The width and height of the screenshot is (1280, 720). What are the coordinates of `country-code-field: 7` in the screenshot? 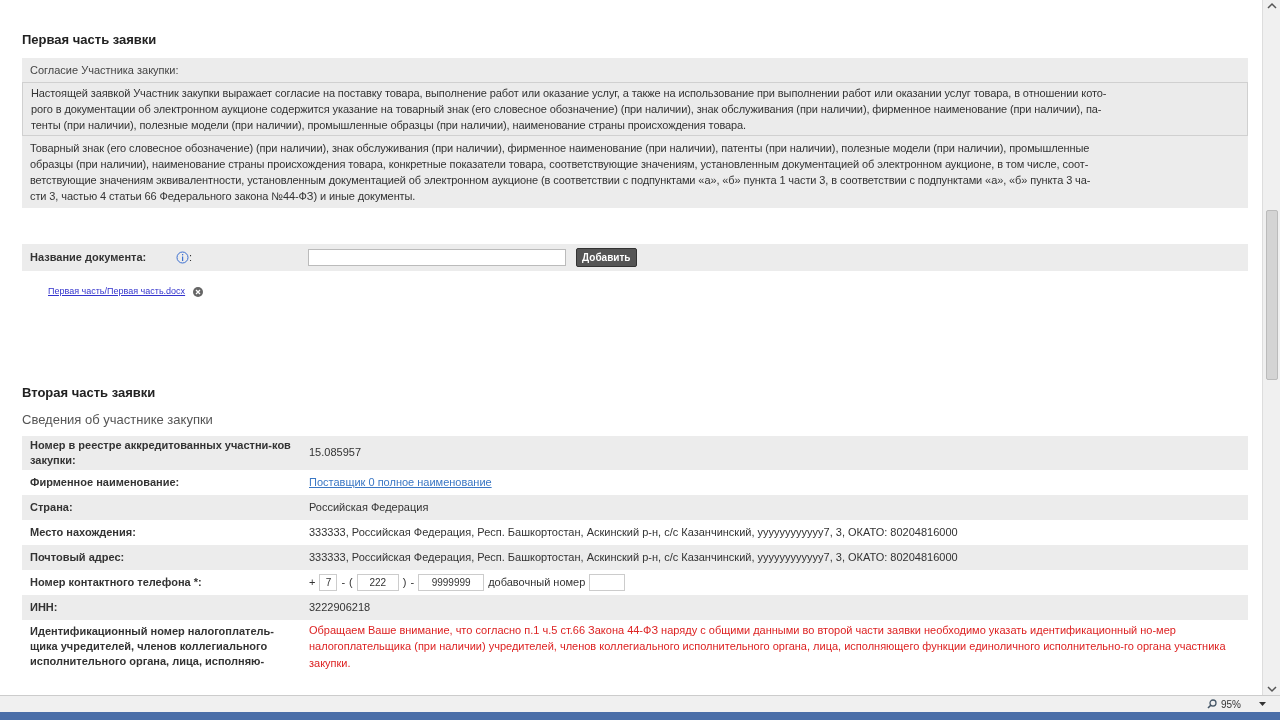 It's located at (328, 582).